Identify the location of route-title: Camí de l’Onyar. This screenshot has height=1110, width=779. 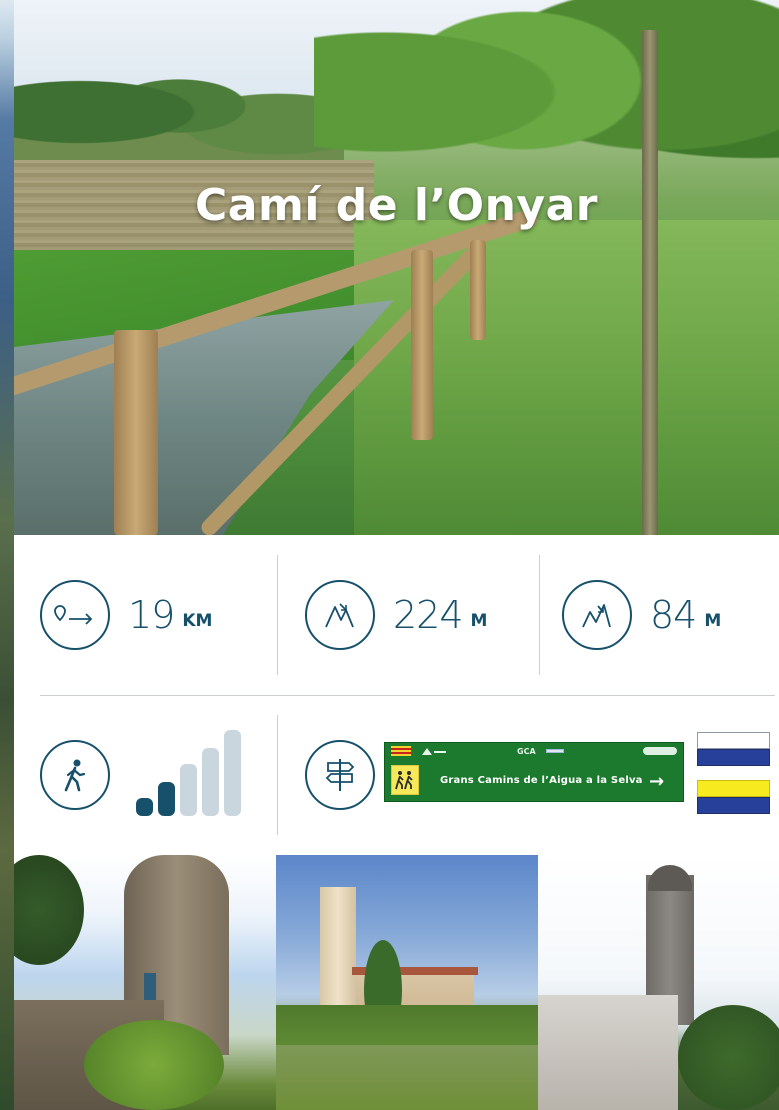
(396, 205).